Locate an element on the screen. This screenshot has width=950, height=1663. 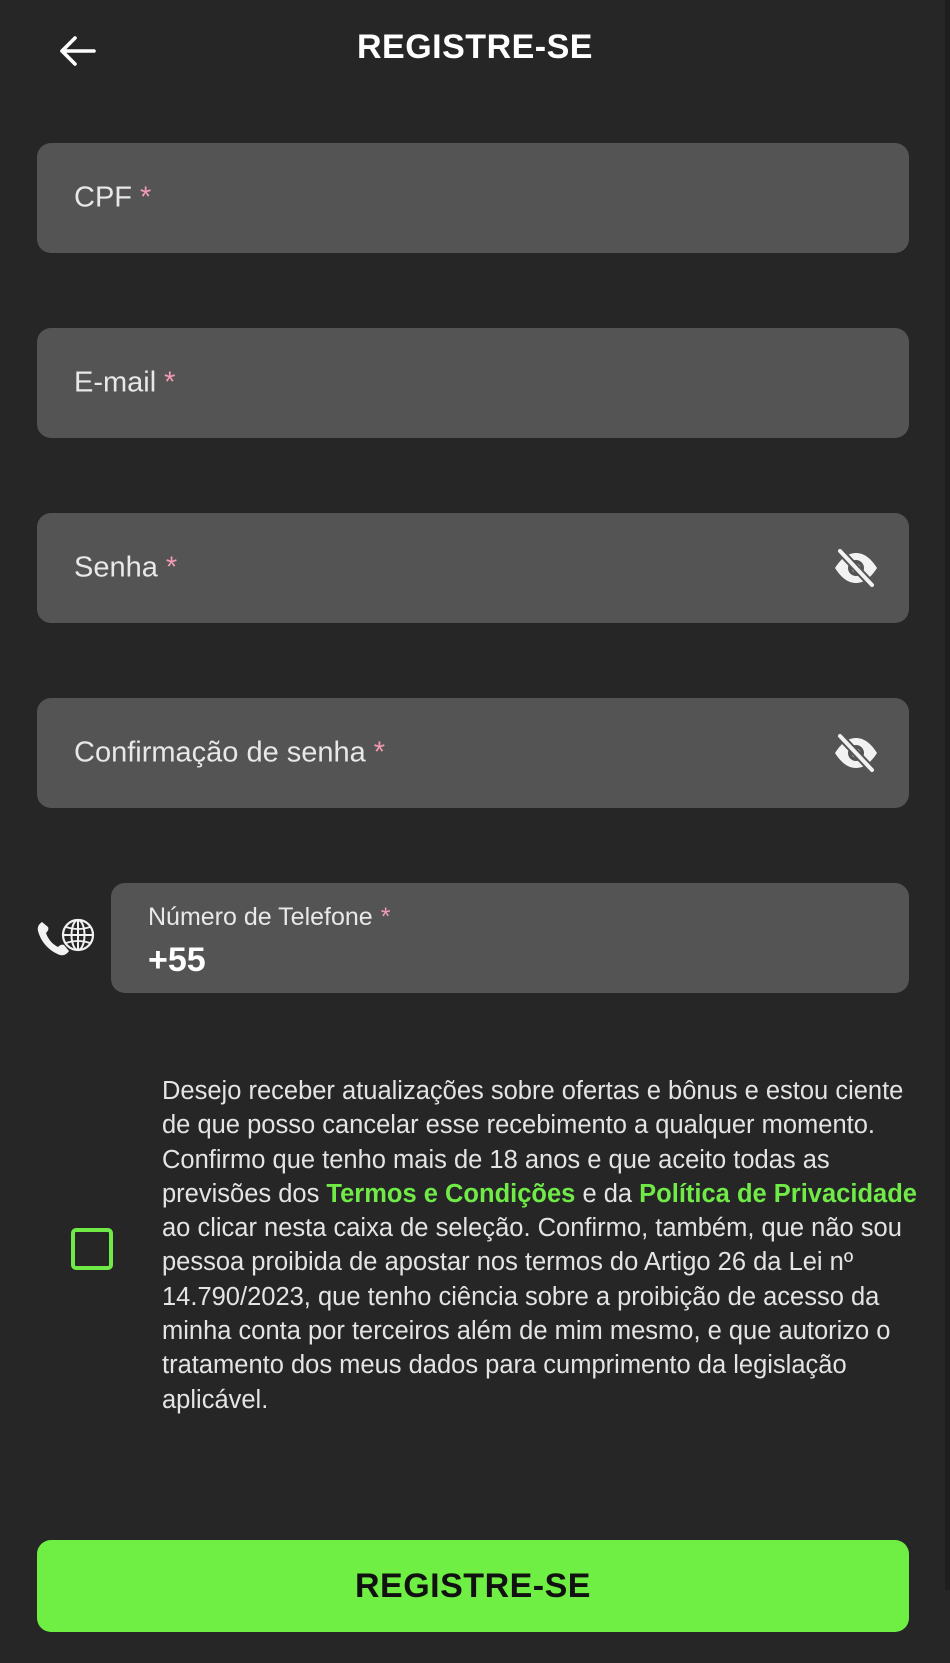
cpf-label: CPF * is located at coordinates (113, 197).